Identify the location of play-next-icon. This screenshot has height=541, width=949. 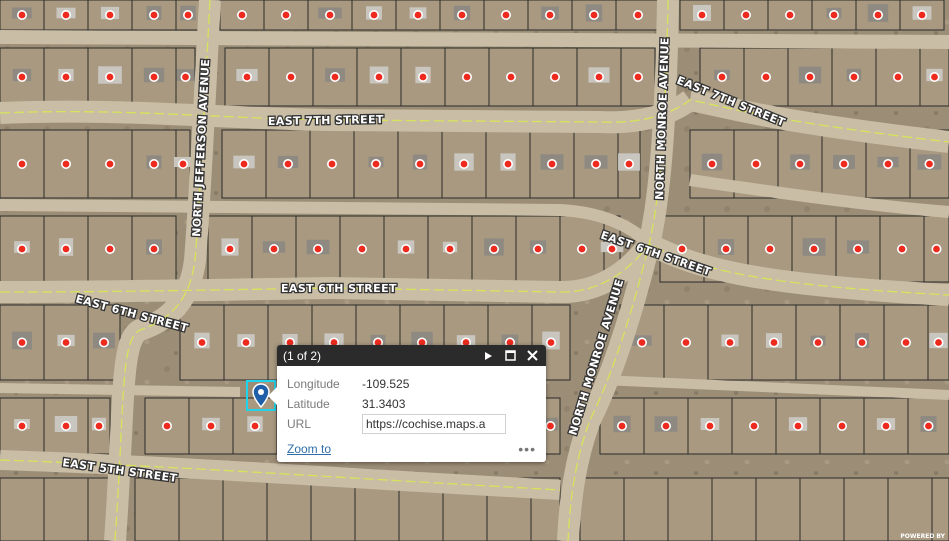
(488, 356).